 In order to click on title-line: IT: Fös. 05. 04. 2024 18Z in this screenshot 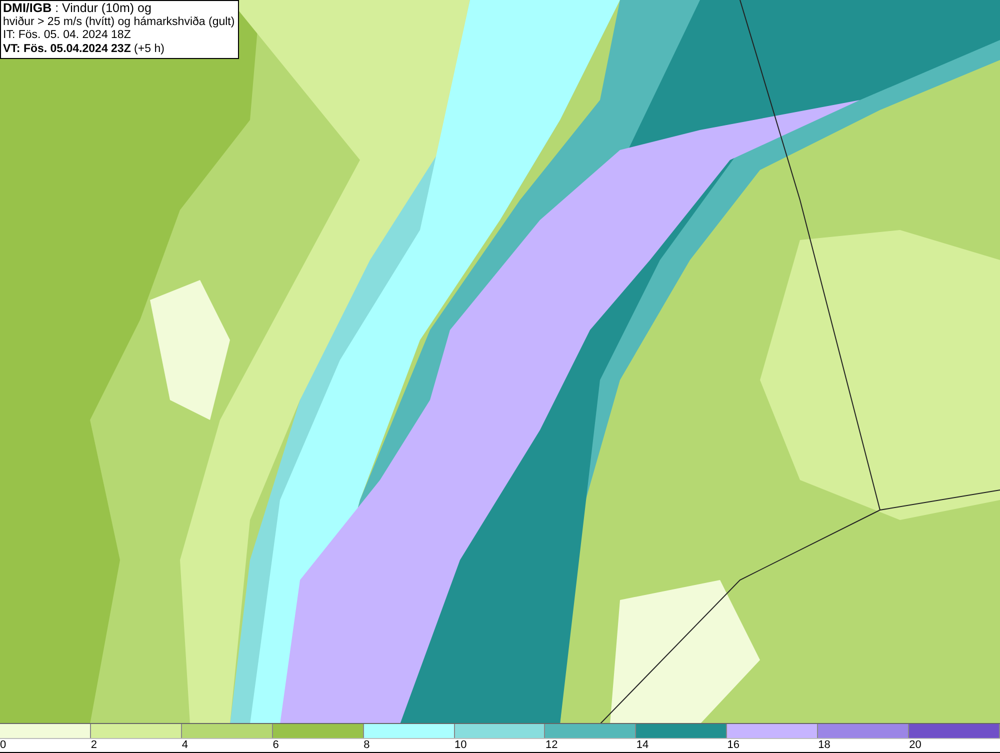, I will do `click(67, 35)`.